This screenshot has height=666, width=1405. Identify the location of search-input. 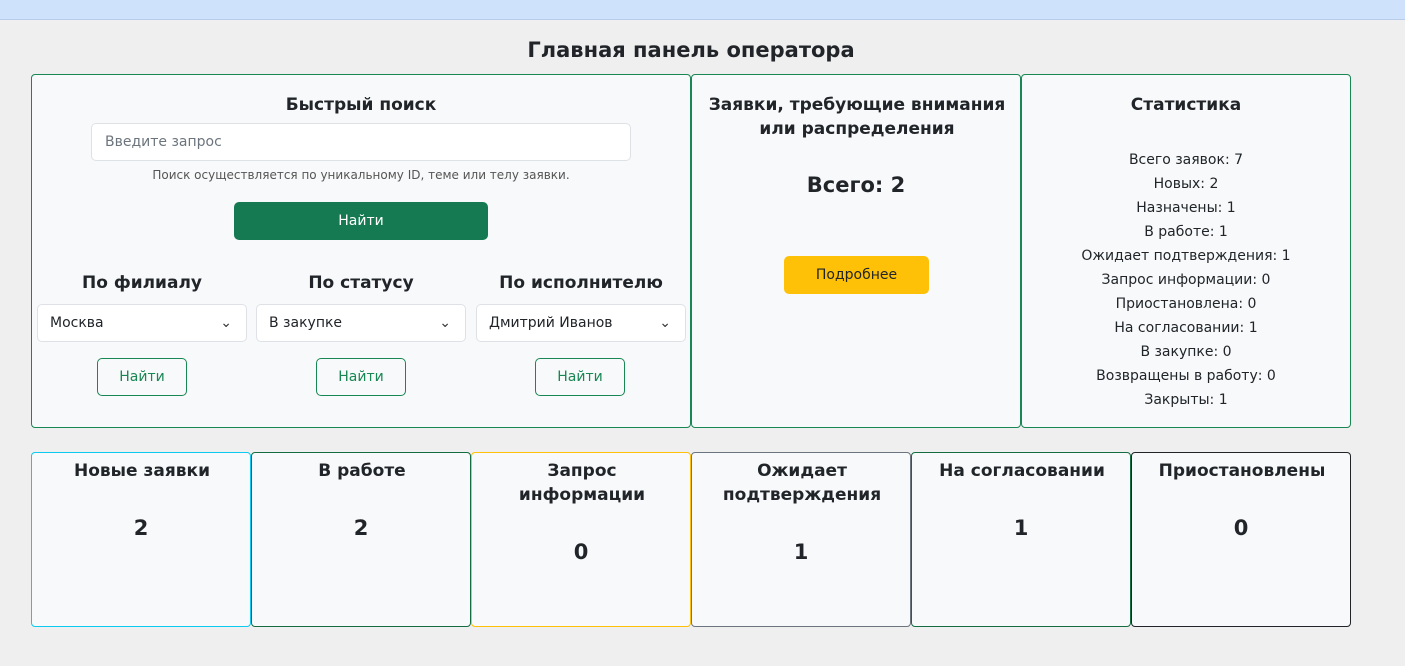
(361, 142).